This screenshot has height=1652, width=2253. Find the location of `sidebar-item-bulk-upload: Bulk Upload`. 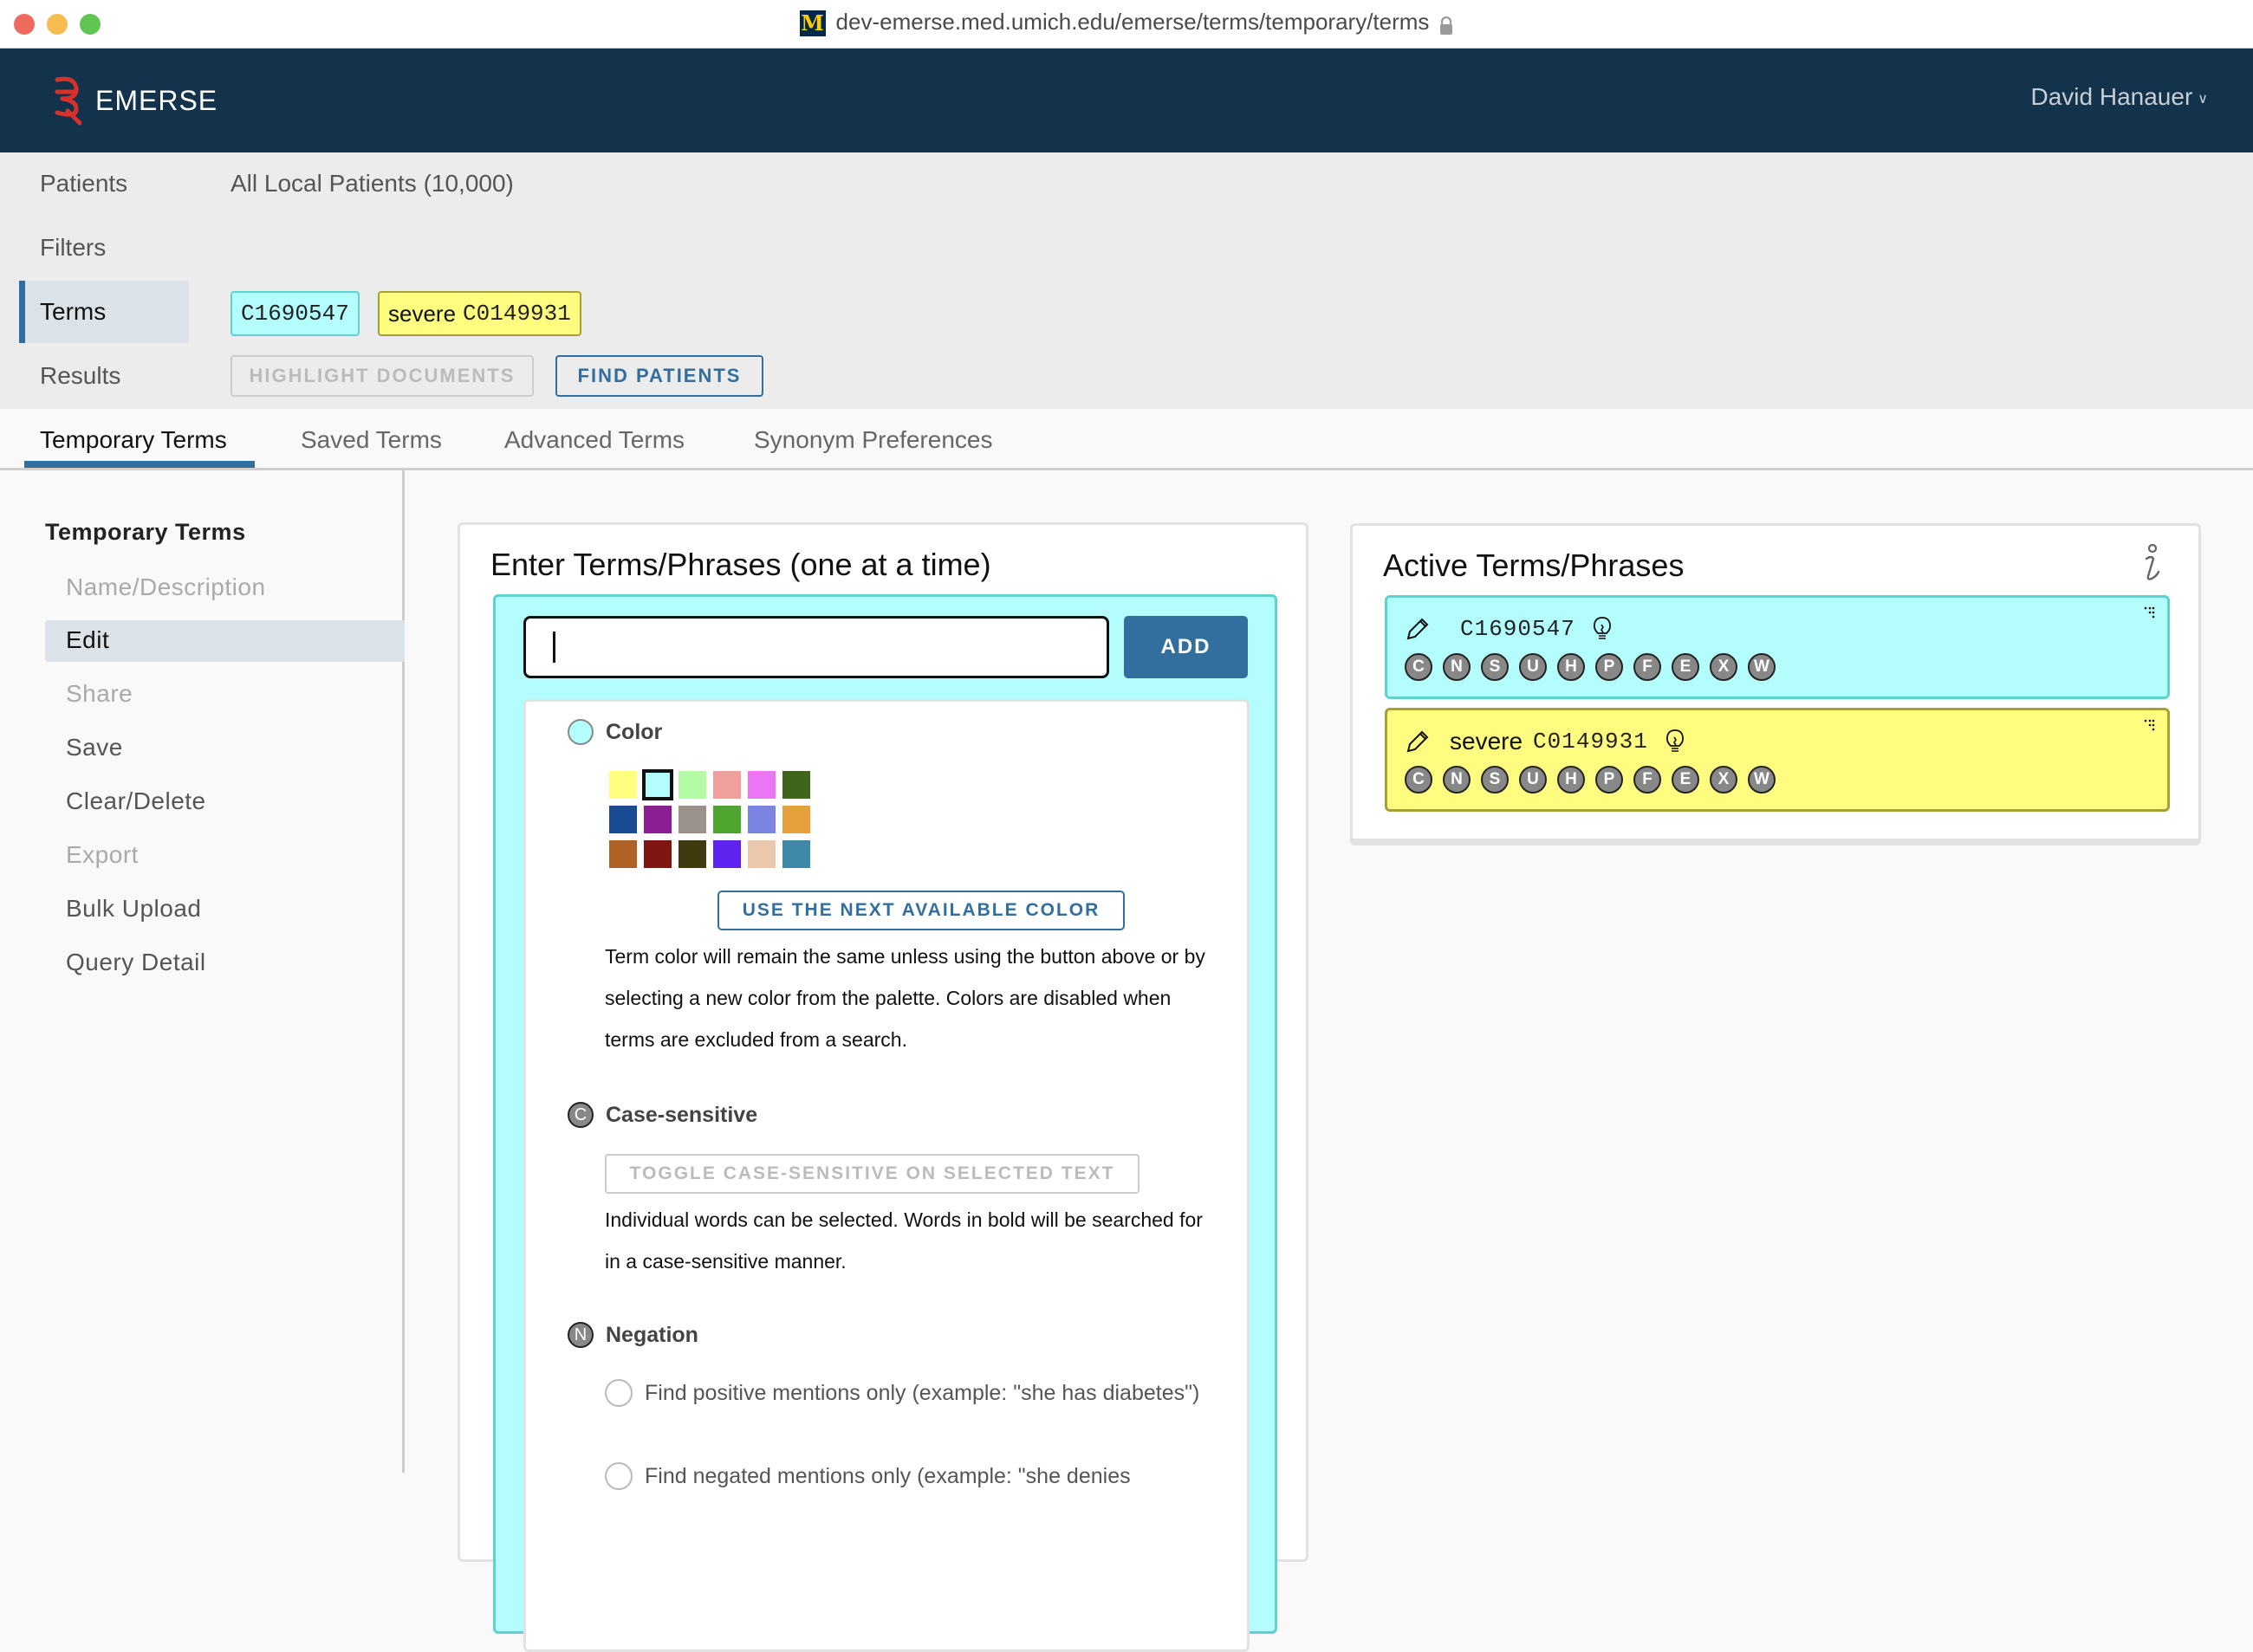

sidebar-item-bulk-upload: Bulk Upload is located at coordinates (225, 910).